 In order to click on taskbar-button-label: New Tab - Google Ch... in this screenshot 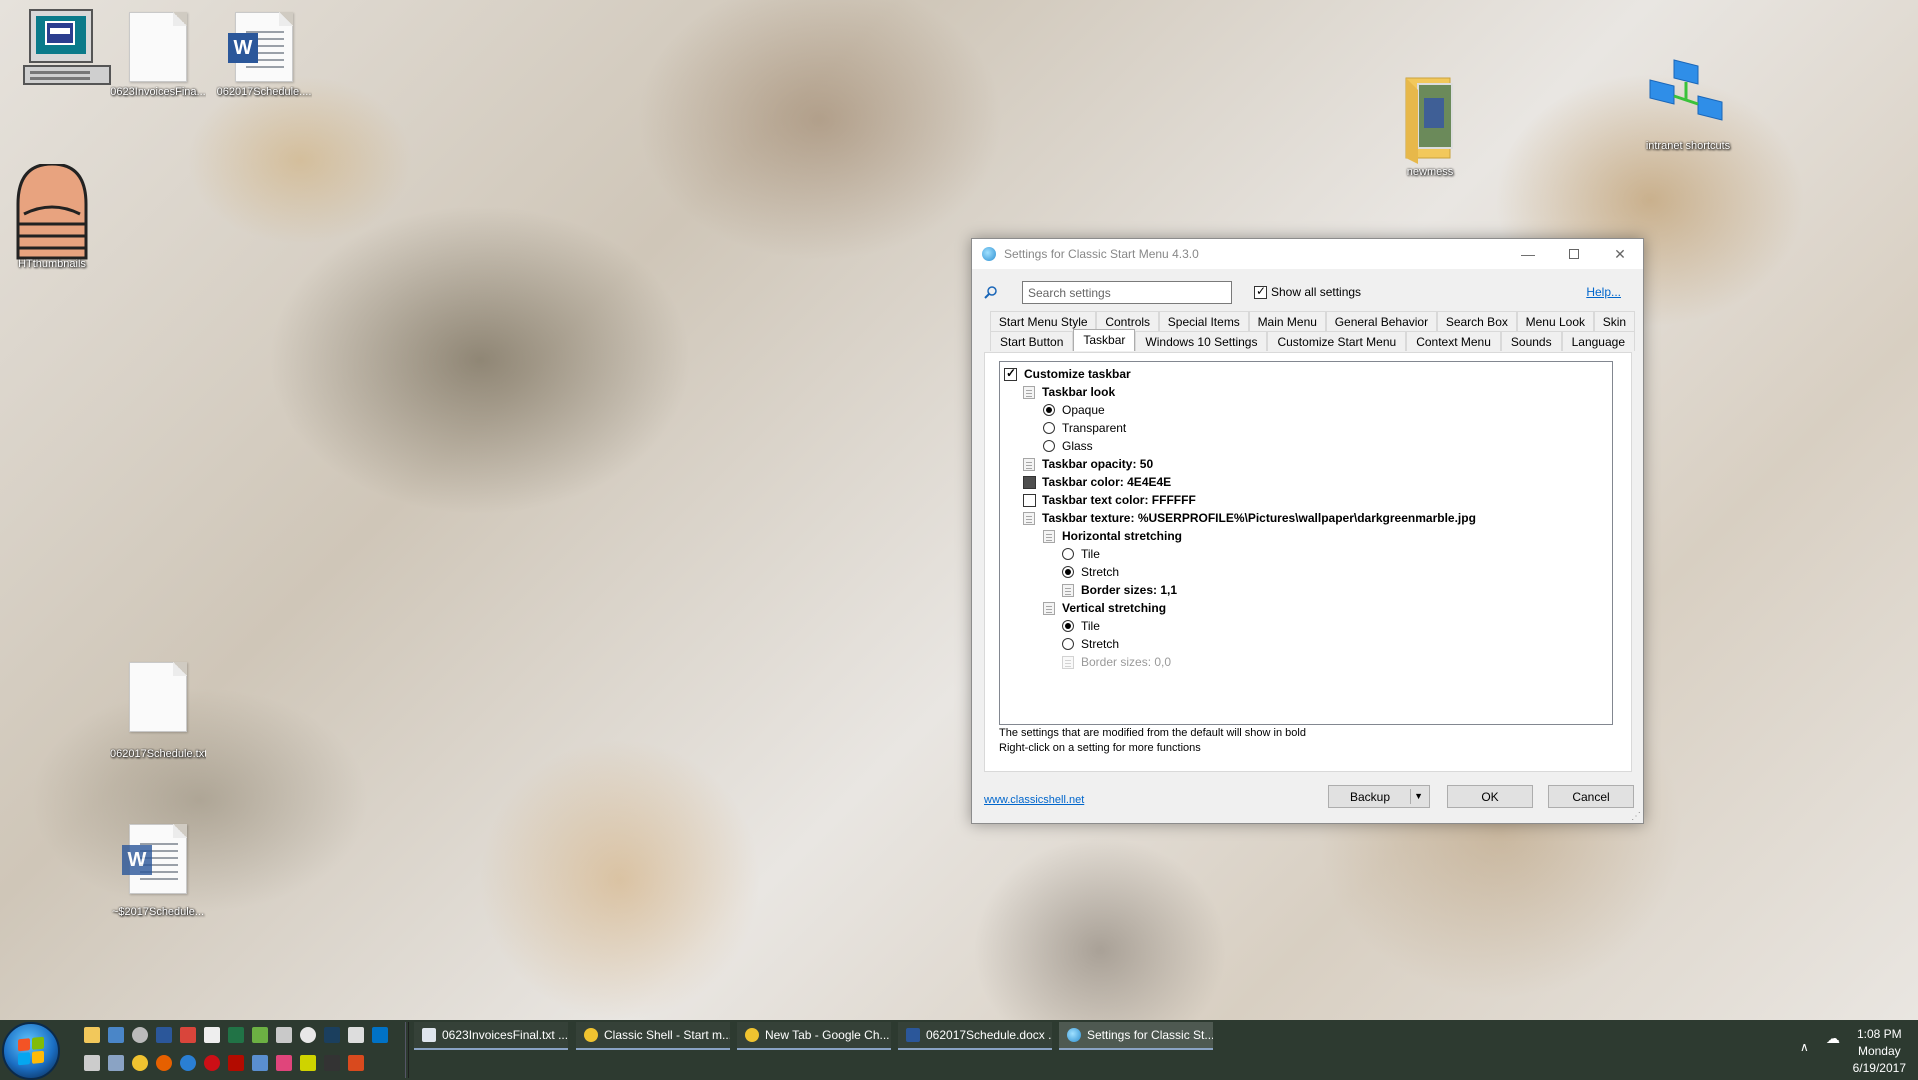, I will do `click(827, 1035)`.